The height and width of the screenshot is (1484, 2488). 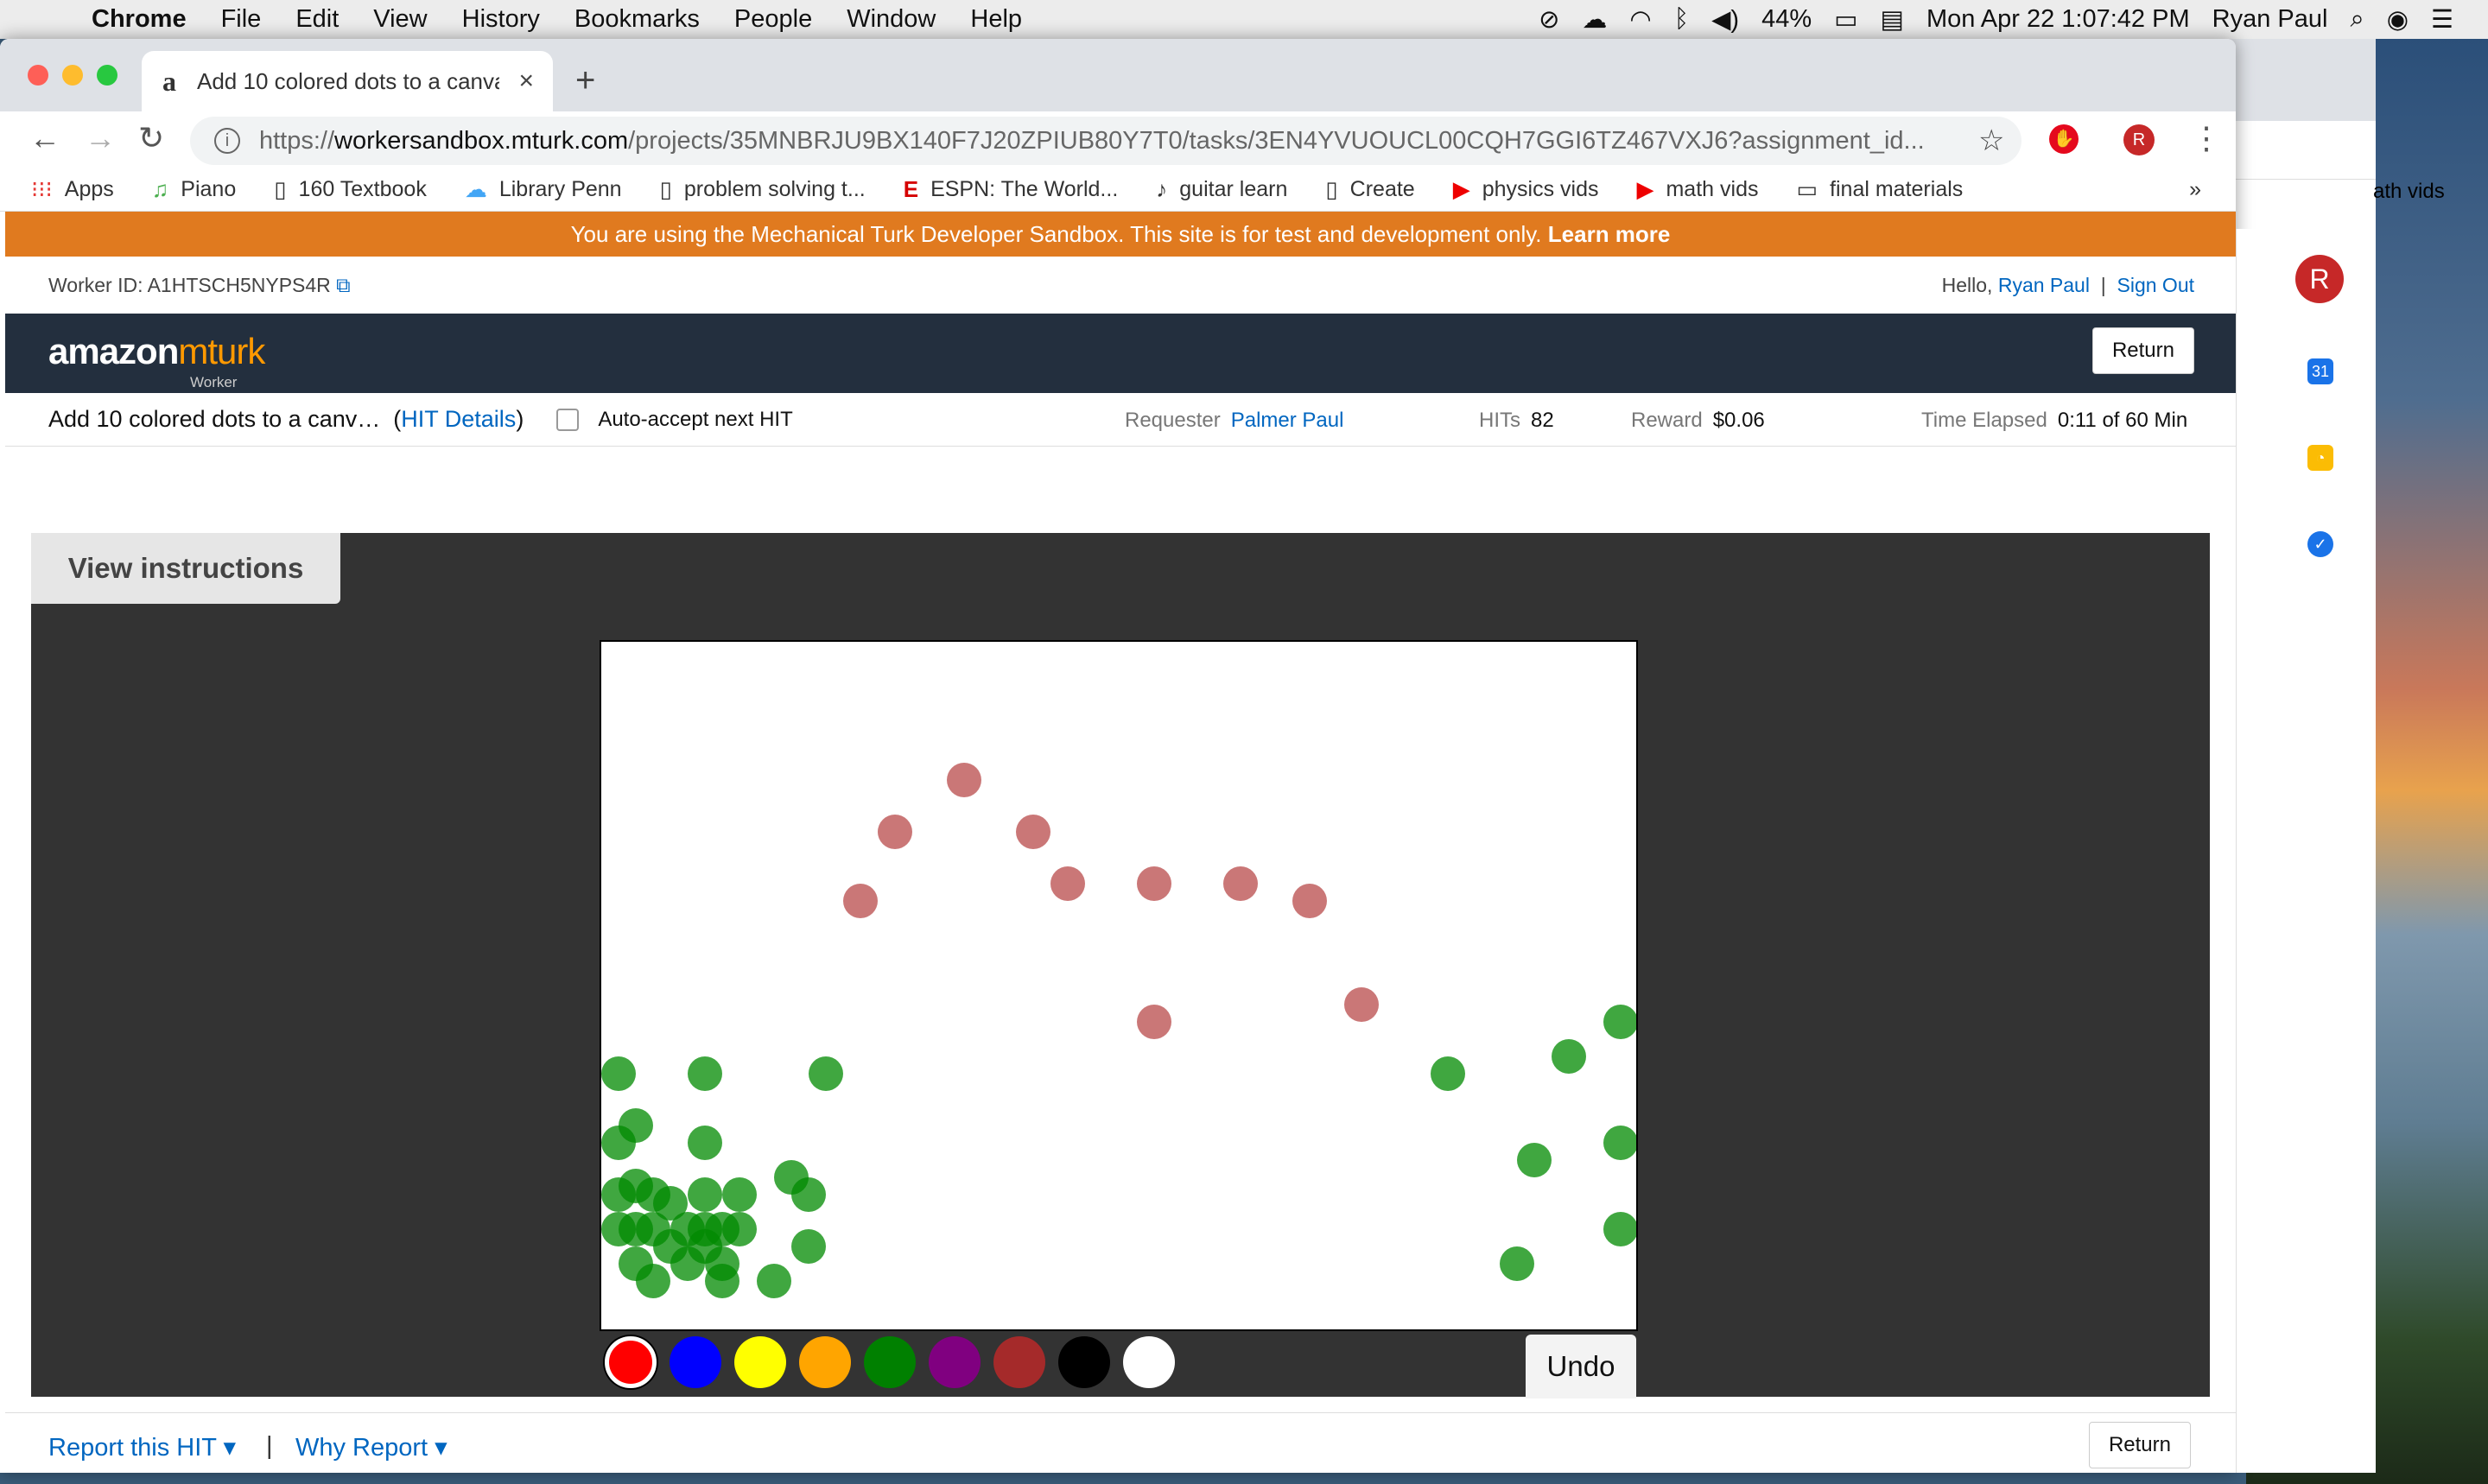 I want to click on tasks-icon: ✓, so click(x=2320, y=544).